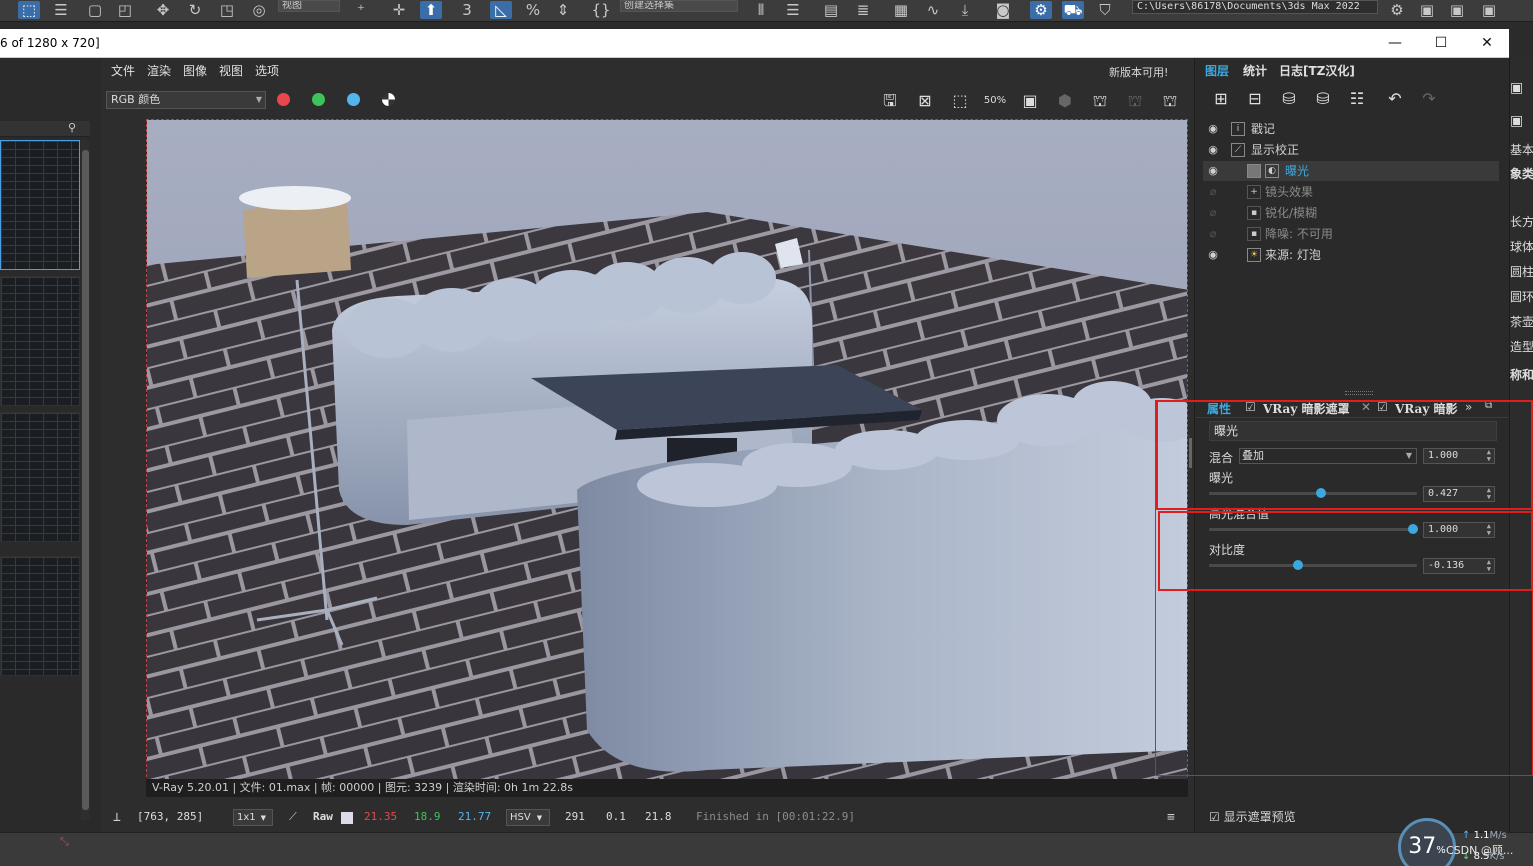 The image size is (1533, 866). Describe the element at coordinates (1395, 43) in the screenshot. I see `minimize-button: —` at that location.